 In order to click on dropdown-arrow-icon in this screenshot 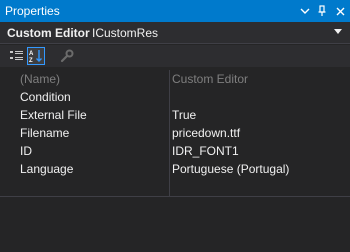, I will do `click(338, 31)`.